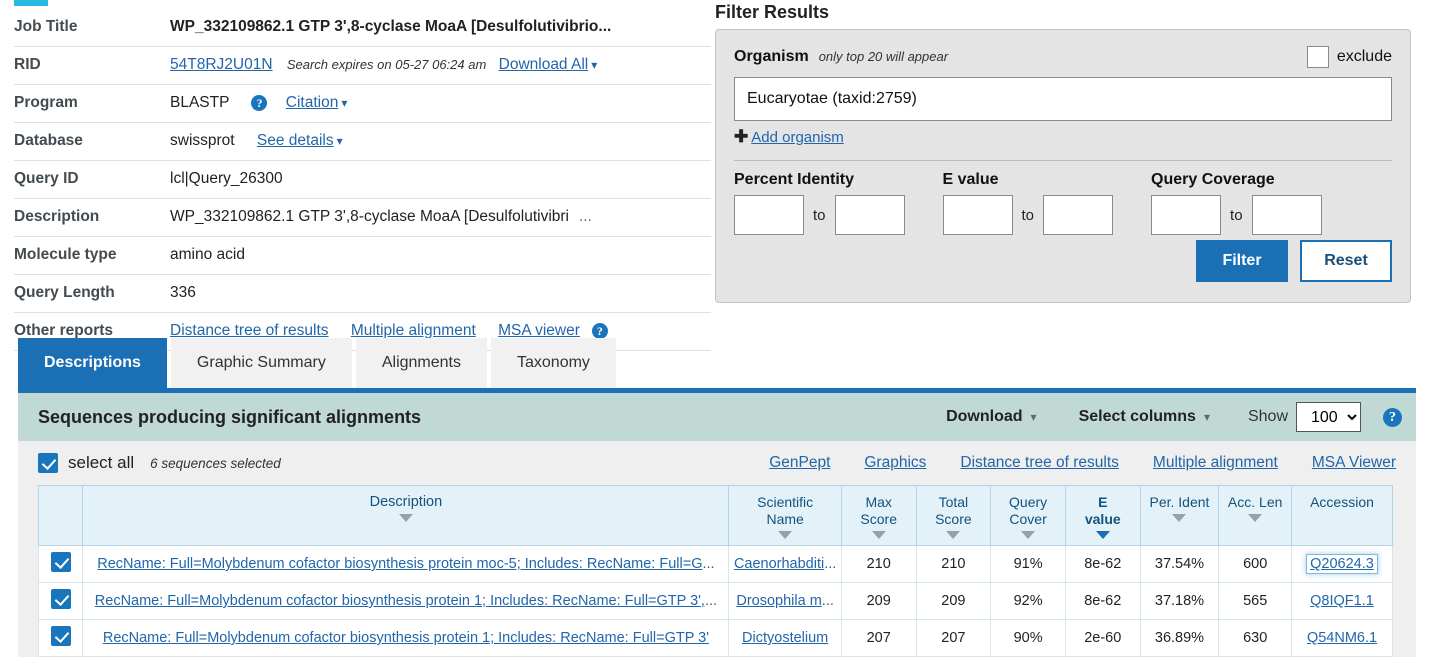 This screenshot has height=657, width=1436. Describe the element at coordinates (1294, 261) in the screenshot. I see `filter-buttons: Filter Reset` at that location.